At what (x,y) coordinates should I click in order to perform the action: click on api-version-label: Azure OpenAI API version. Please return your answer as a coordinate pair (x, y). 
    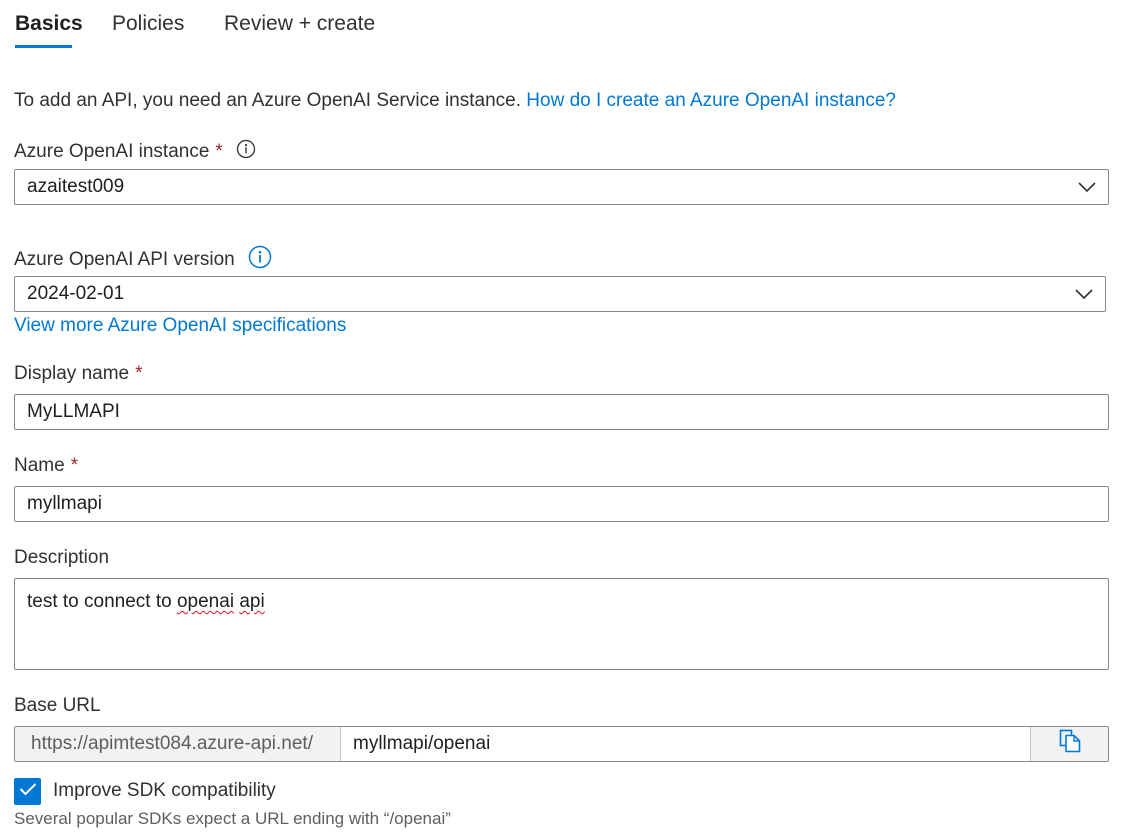
    Looking at the image, I should click on (143, 260).